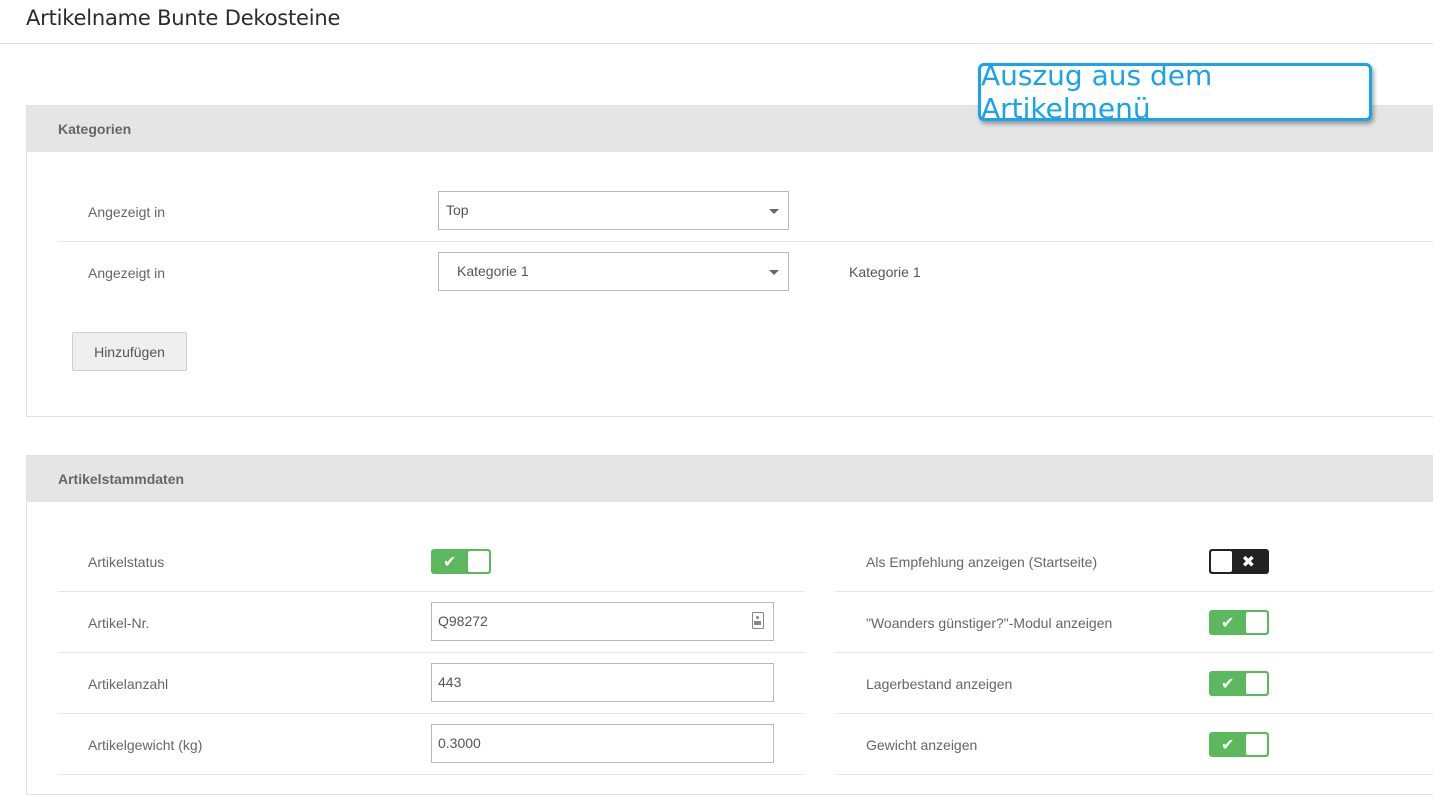 Image resolution: width=1433 pixels, height=795 pixels. I want to click on page-title: Artikelname Bunte Dekosteine, so click(183, 18).